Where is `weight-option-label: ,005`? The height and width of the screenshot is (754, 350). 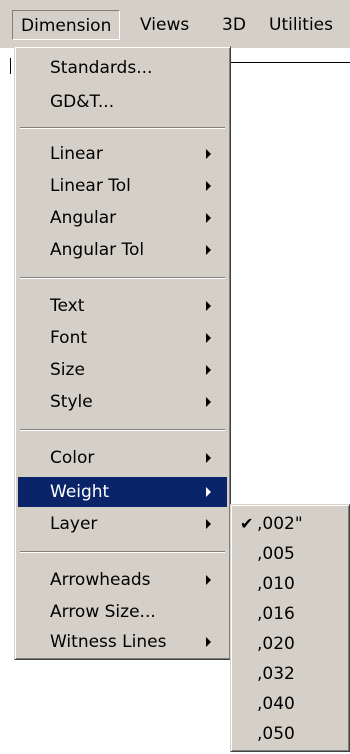
weight-option-label: ,005 is located at coordinates (276, 554).